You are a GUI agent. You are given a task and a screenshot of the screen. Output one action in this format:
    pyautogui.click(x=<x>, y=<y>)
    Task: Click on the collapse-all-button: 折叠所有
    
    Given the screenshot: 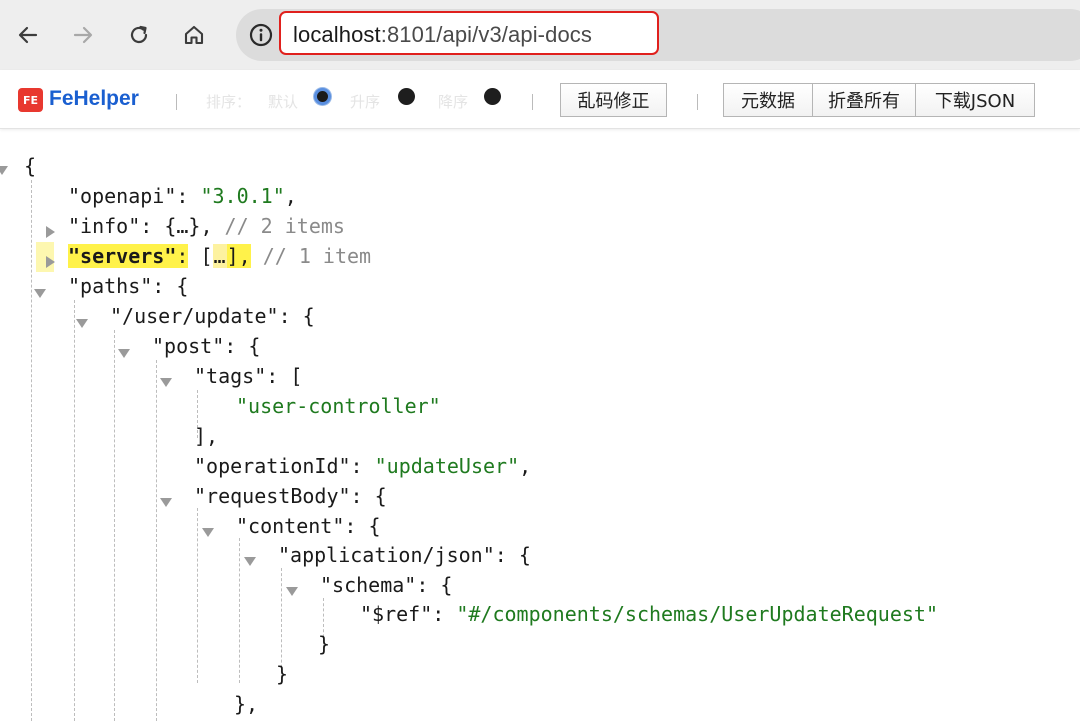 What is the action you would take?
    pyautogui.click(x=864, y=100)
    